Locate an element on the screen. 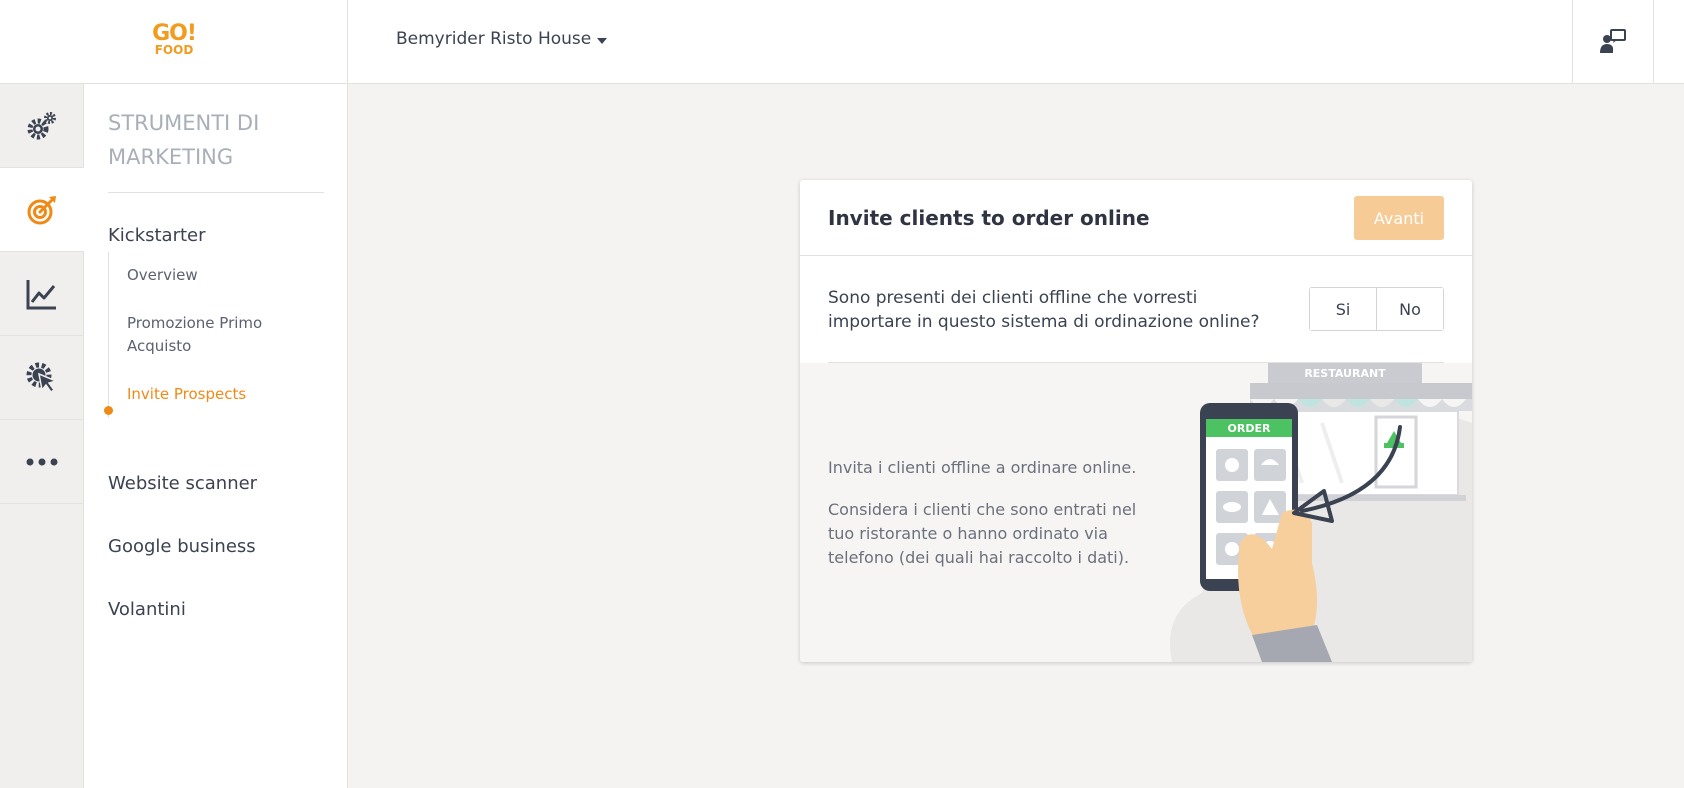  caret-down-icon is located at coordinates (602, 40).